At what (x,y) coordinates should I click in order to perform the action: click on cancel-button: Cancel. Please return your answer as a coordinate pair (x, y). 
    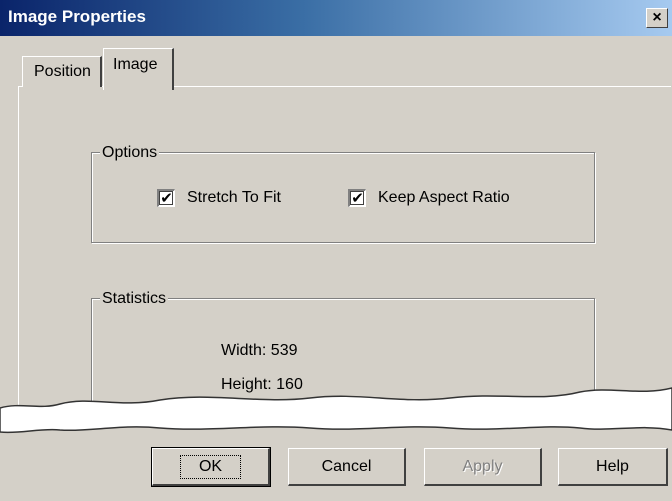
    Looking at the image, I should click on (347, 467).